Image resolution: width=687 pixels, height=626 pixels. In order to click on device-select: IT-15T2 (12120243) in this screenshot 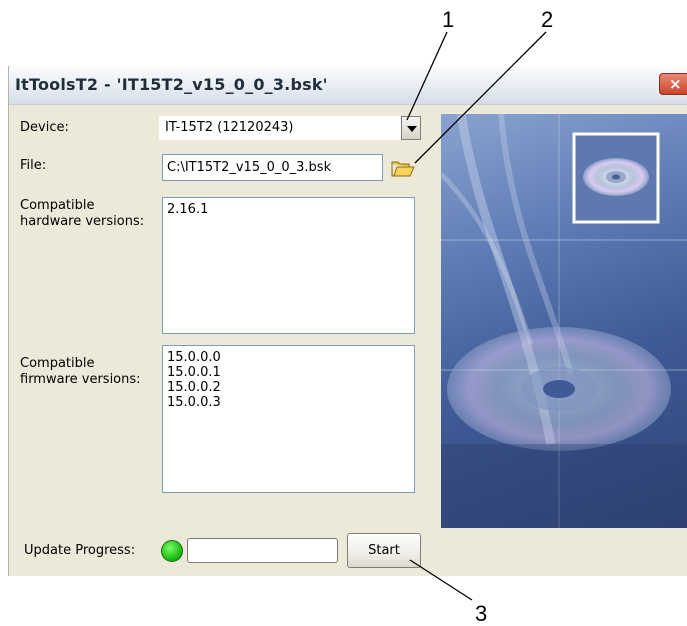, I will do `click(290, 128)`.